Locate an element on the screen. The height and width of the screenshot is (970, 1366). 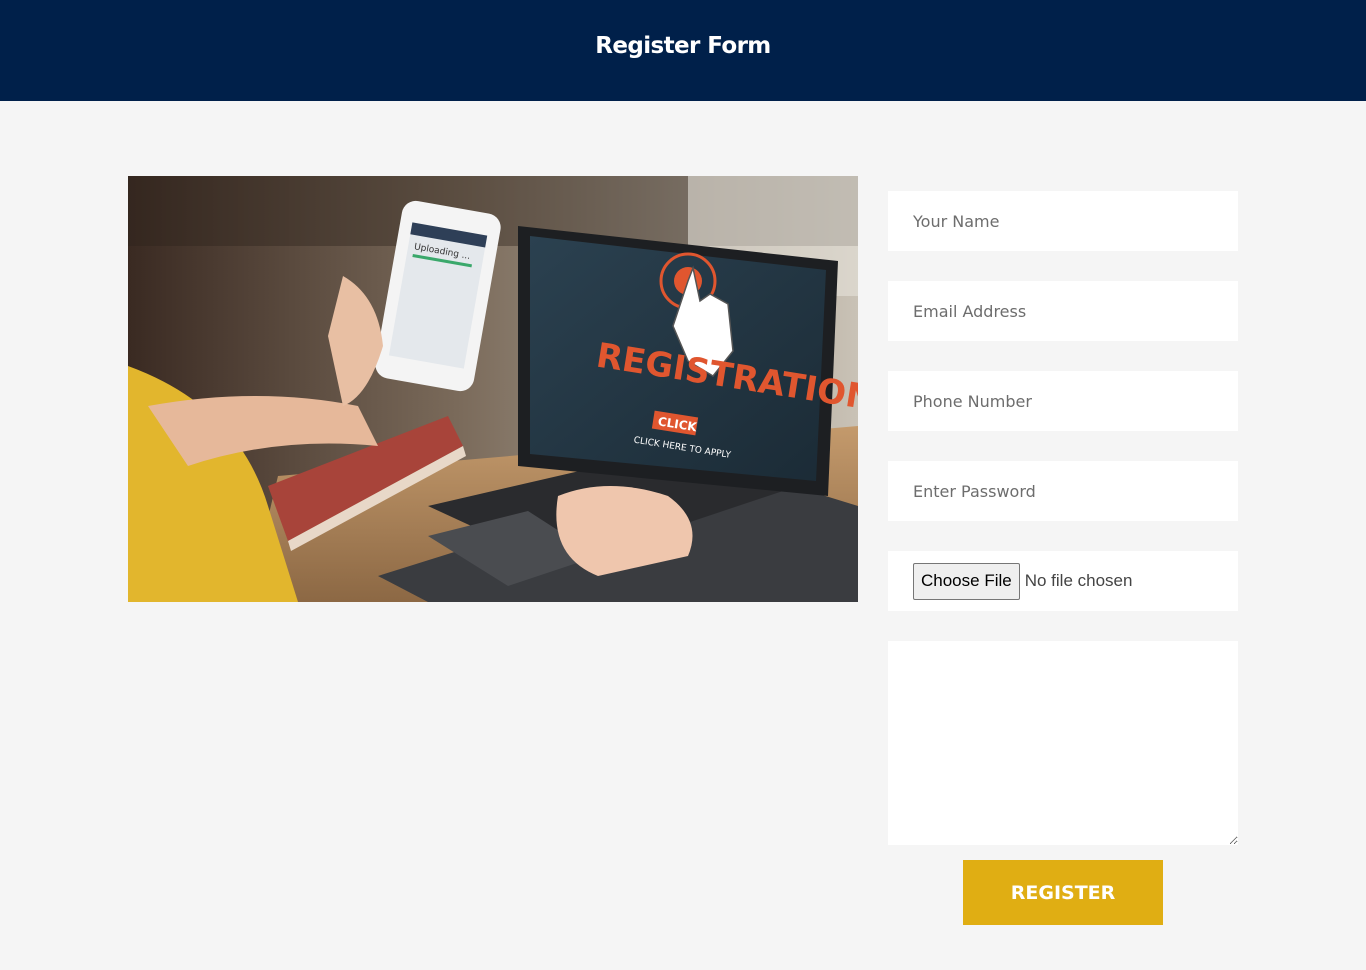
name-input is located at coordinates (1063, 221).